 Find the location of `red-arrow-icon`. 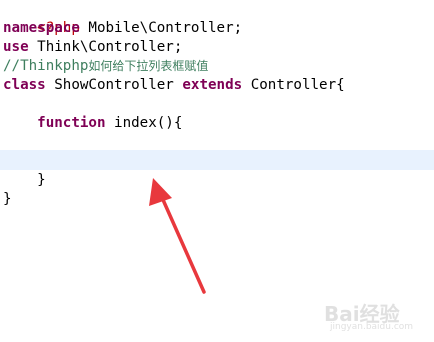

red-arrow-icon is located at coordinates (177, 236).